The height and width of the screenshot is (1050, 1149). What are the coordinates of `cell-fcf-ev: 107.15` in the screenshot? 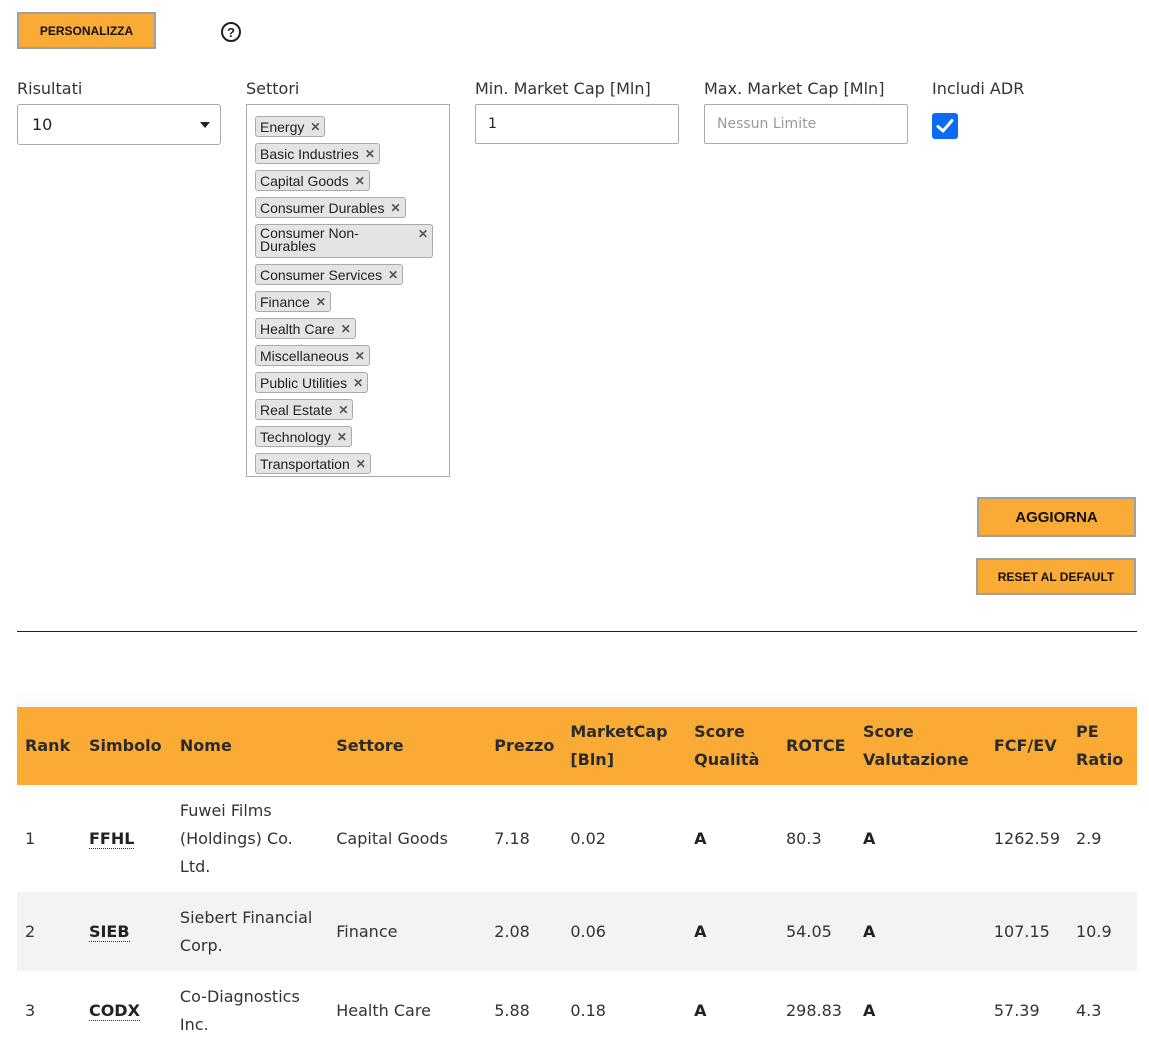 It's located at (1026, 931).